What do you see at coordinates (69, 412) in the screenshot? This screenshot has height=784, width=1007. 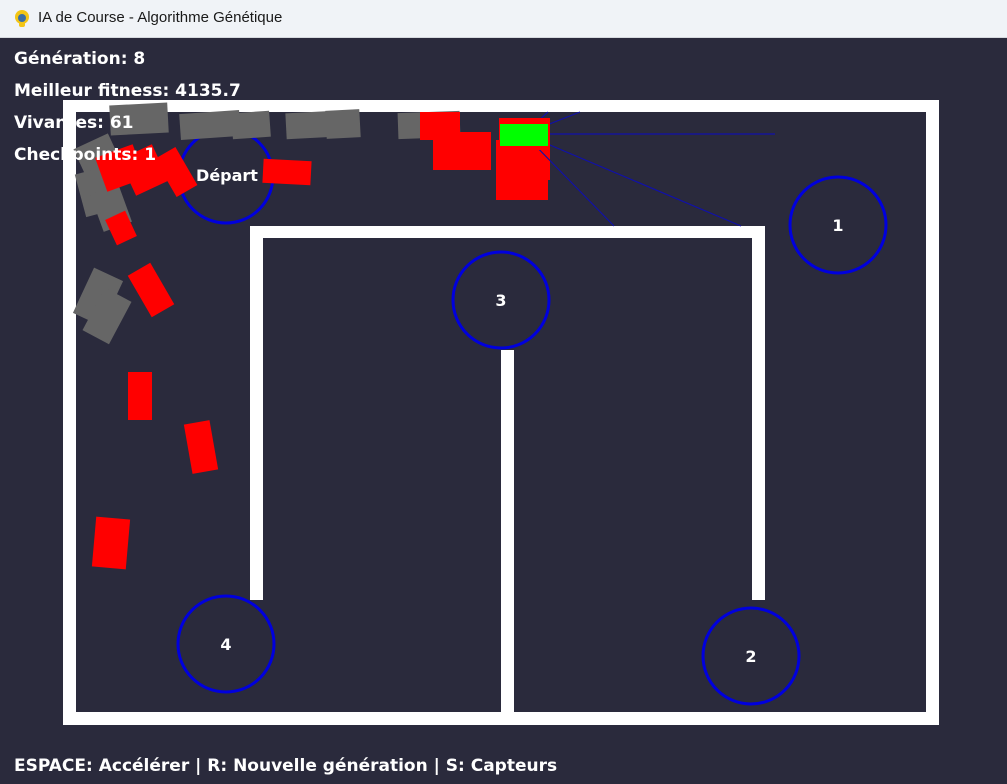 I see `outer-wall-left` at bounding box center [69, 412].